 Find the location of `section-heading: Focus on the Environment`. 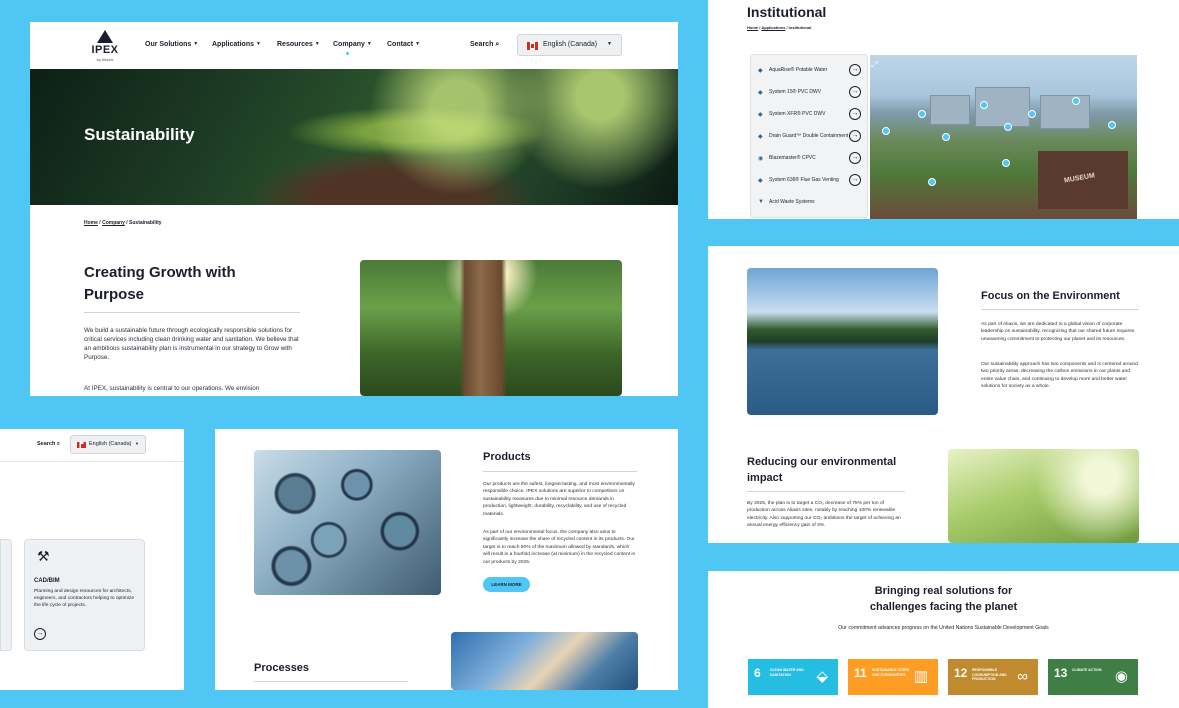

section-heading: Focus on the Environment is located at coordinates (1050, 296).